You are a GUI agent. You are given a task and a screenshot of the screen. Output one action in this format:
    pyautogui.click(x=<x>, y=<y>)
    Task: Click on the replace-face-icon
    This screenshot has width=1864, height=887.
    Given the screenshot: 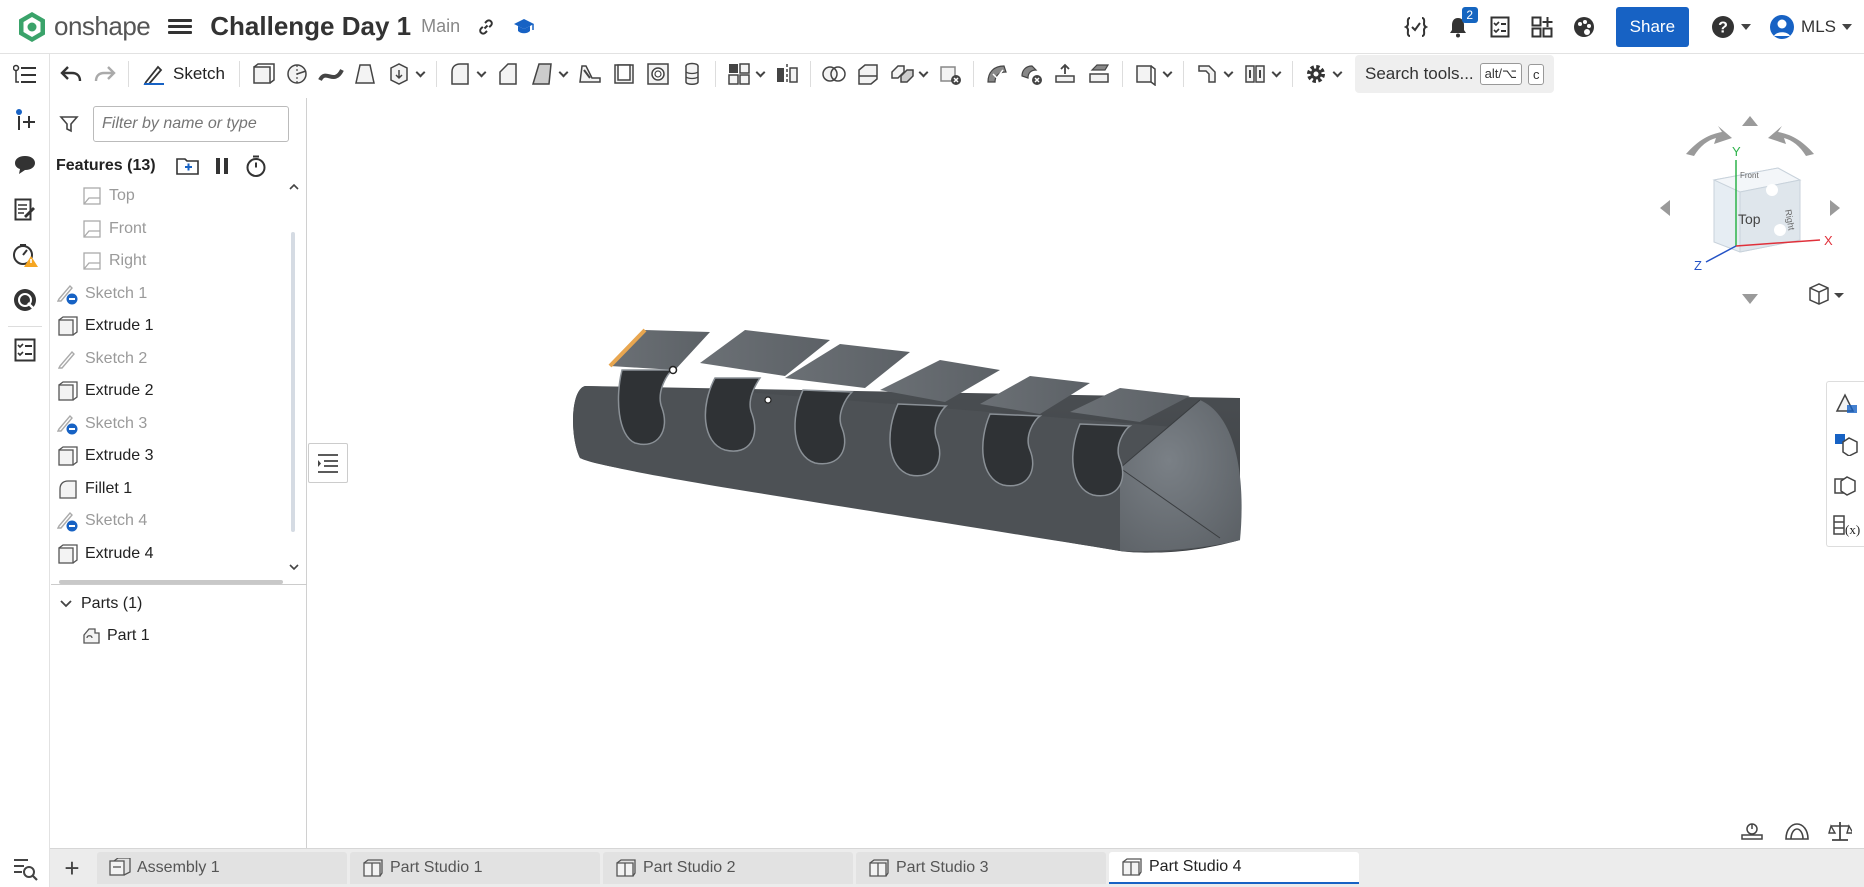 What is the action you would take?
    pyautogui.click(x=1099, y=74)
    